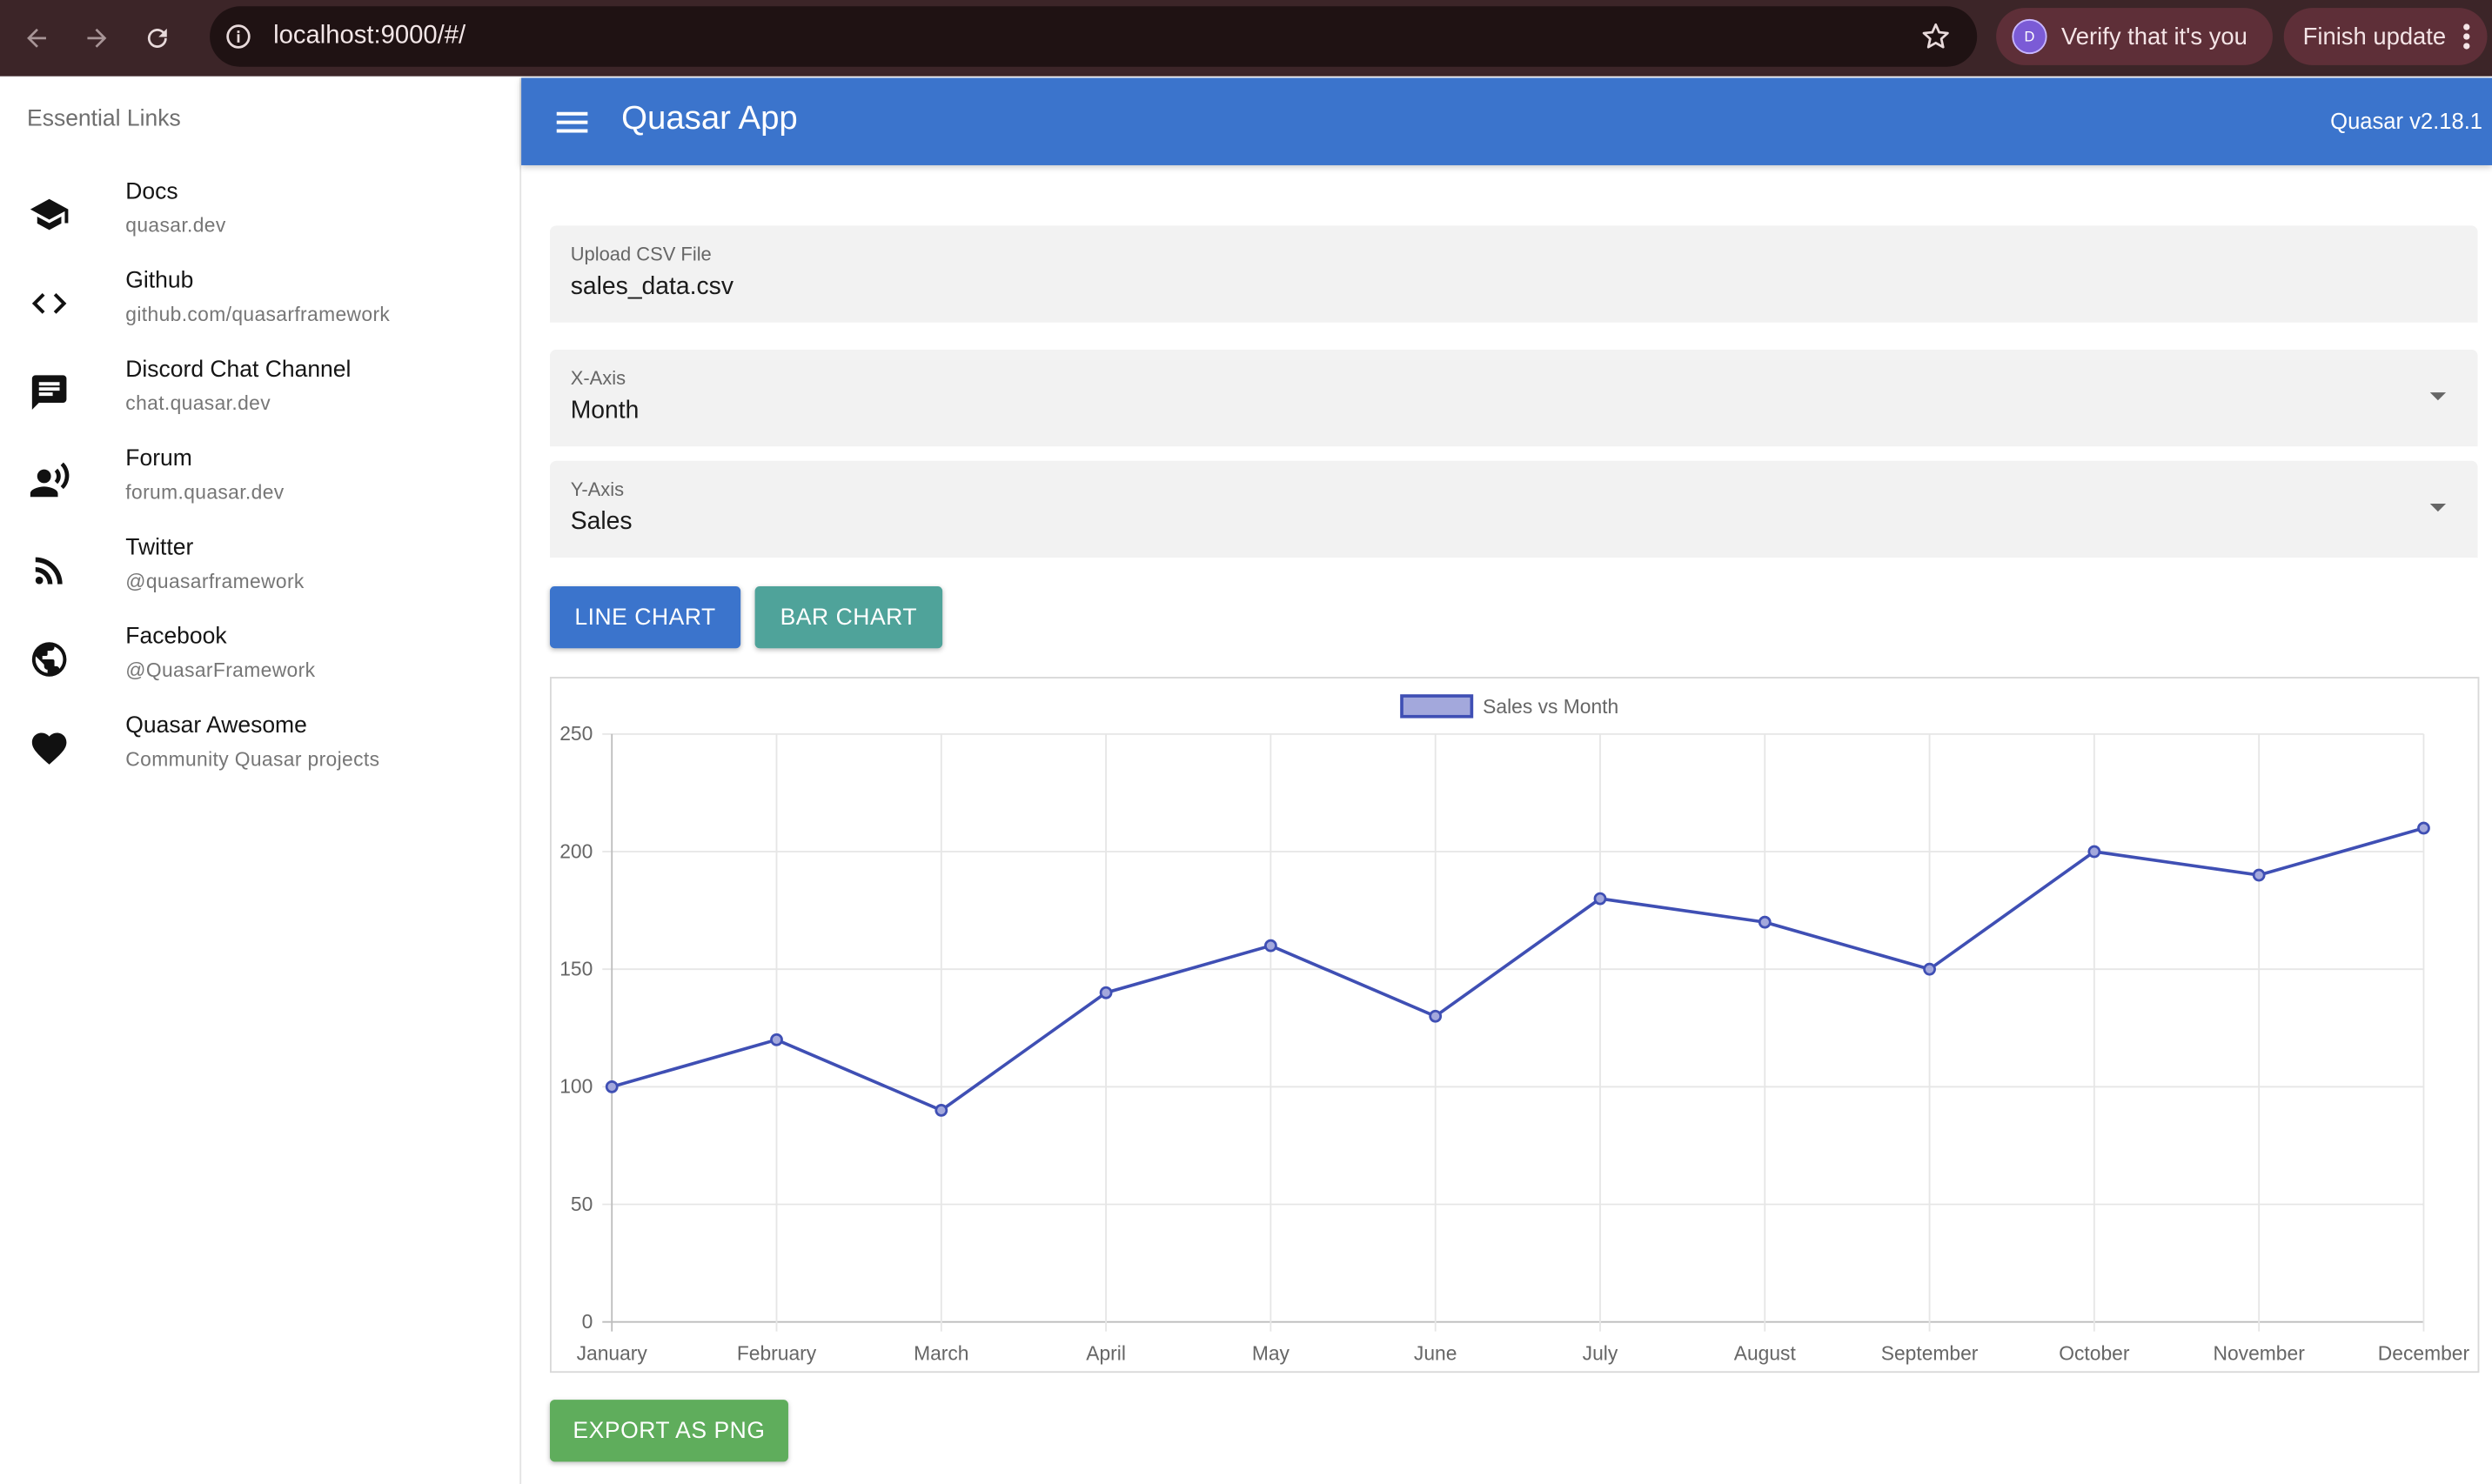 This screenshot has width=2492, height=1484. What do you see at coordinates (48, 569) in the screenshot?
I see `rss-feed-icon` at bounding box center [48, 569].